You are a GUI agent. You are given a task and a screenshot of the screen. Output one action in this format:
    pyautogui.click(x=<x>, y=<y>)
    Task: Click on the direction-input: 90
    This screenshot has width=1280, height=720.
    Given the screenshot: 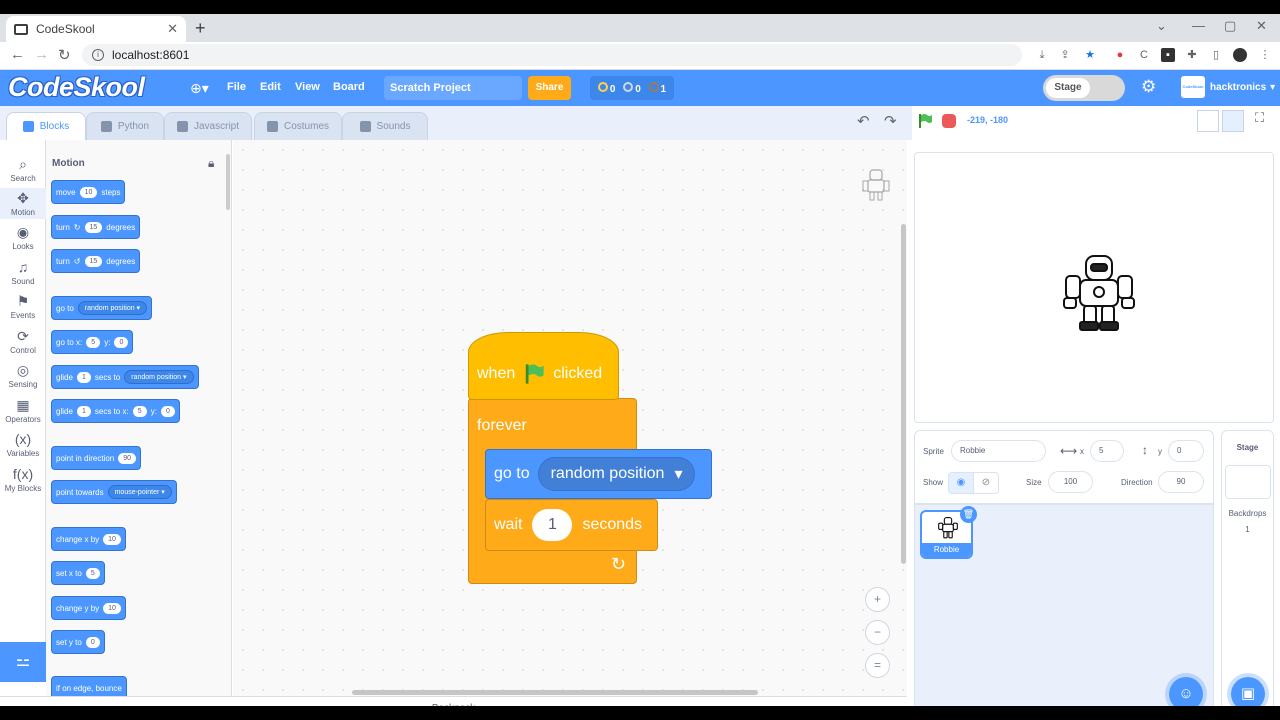 What is the action you would take?
    pyautogui.click(x=1181, y=482)
    